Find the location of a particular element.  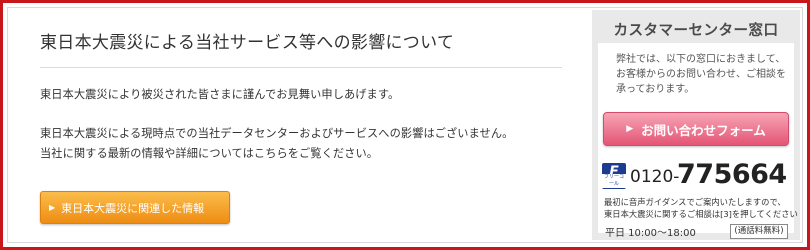

phone-number: F フリーコール 0120- 775664 is located at coordinates (697, 175).